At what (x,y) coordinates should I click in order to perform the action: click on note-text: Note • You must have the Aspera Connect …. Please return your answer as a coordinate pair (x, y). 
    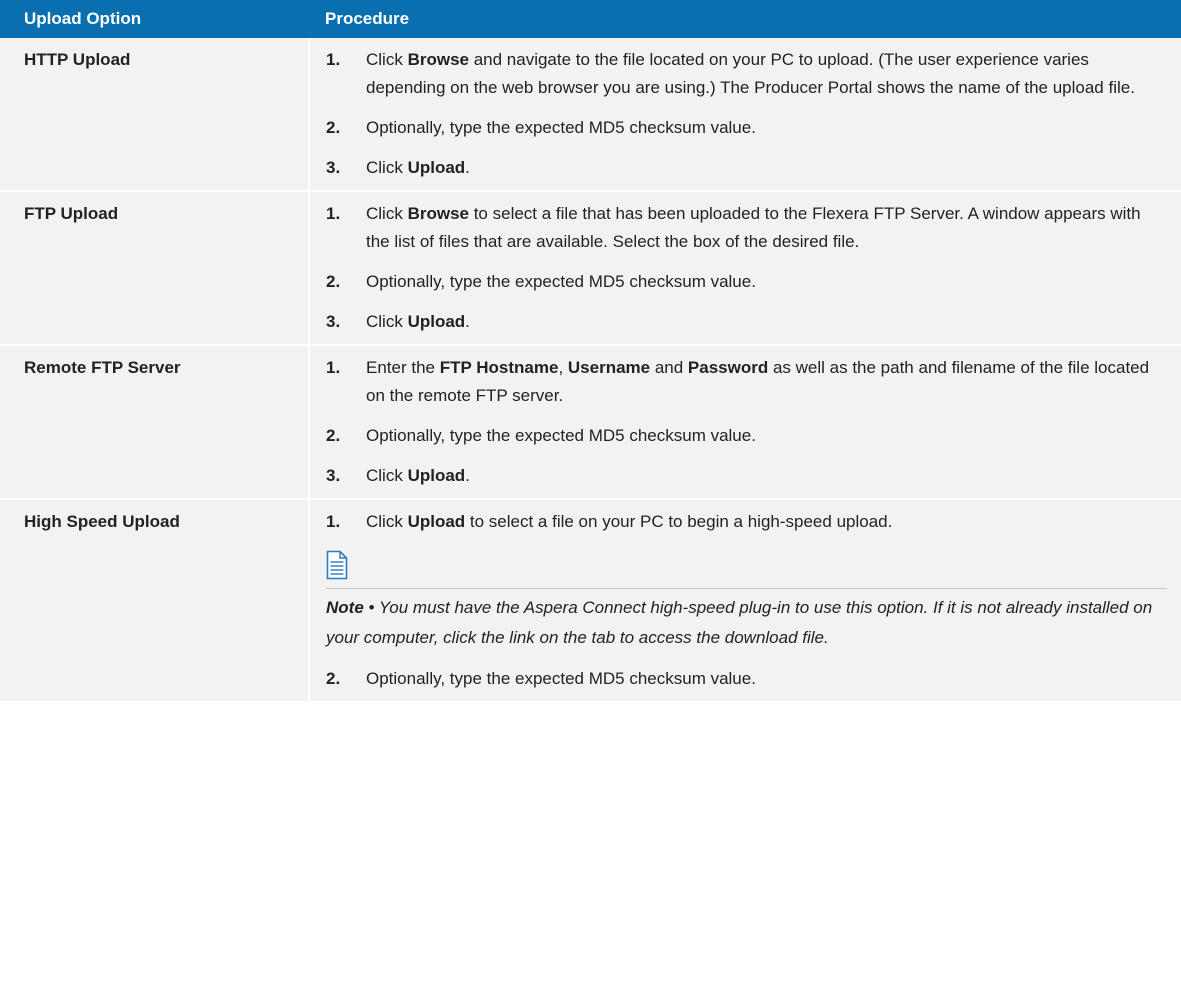
    Looking at the image, I should click on (739, 622).